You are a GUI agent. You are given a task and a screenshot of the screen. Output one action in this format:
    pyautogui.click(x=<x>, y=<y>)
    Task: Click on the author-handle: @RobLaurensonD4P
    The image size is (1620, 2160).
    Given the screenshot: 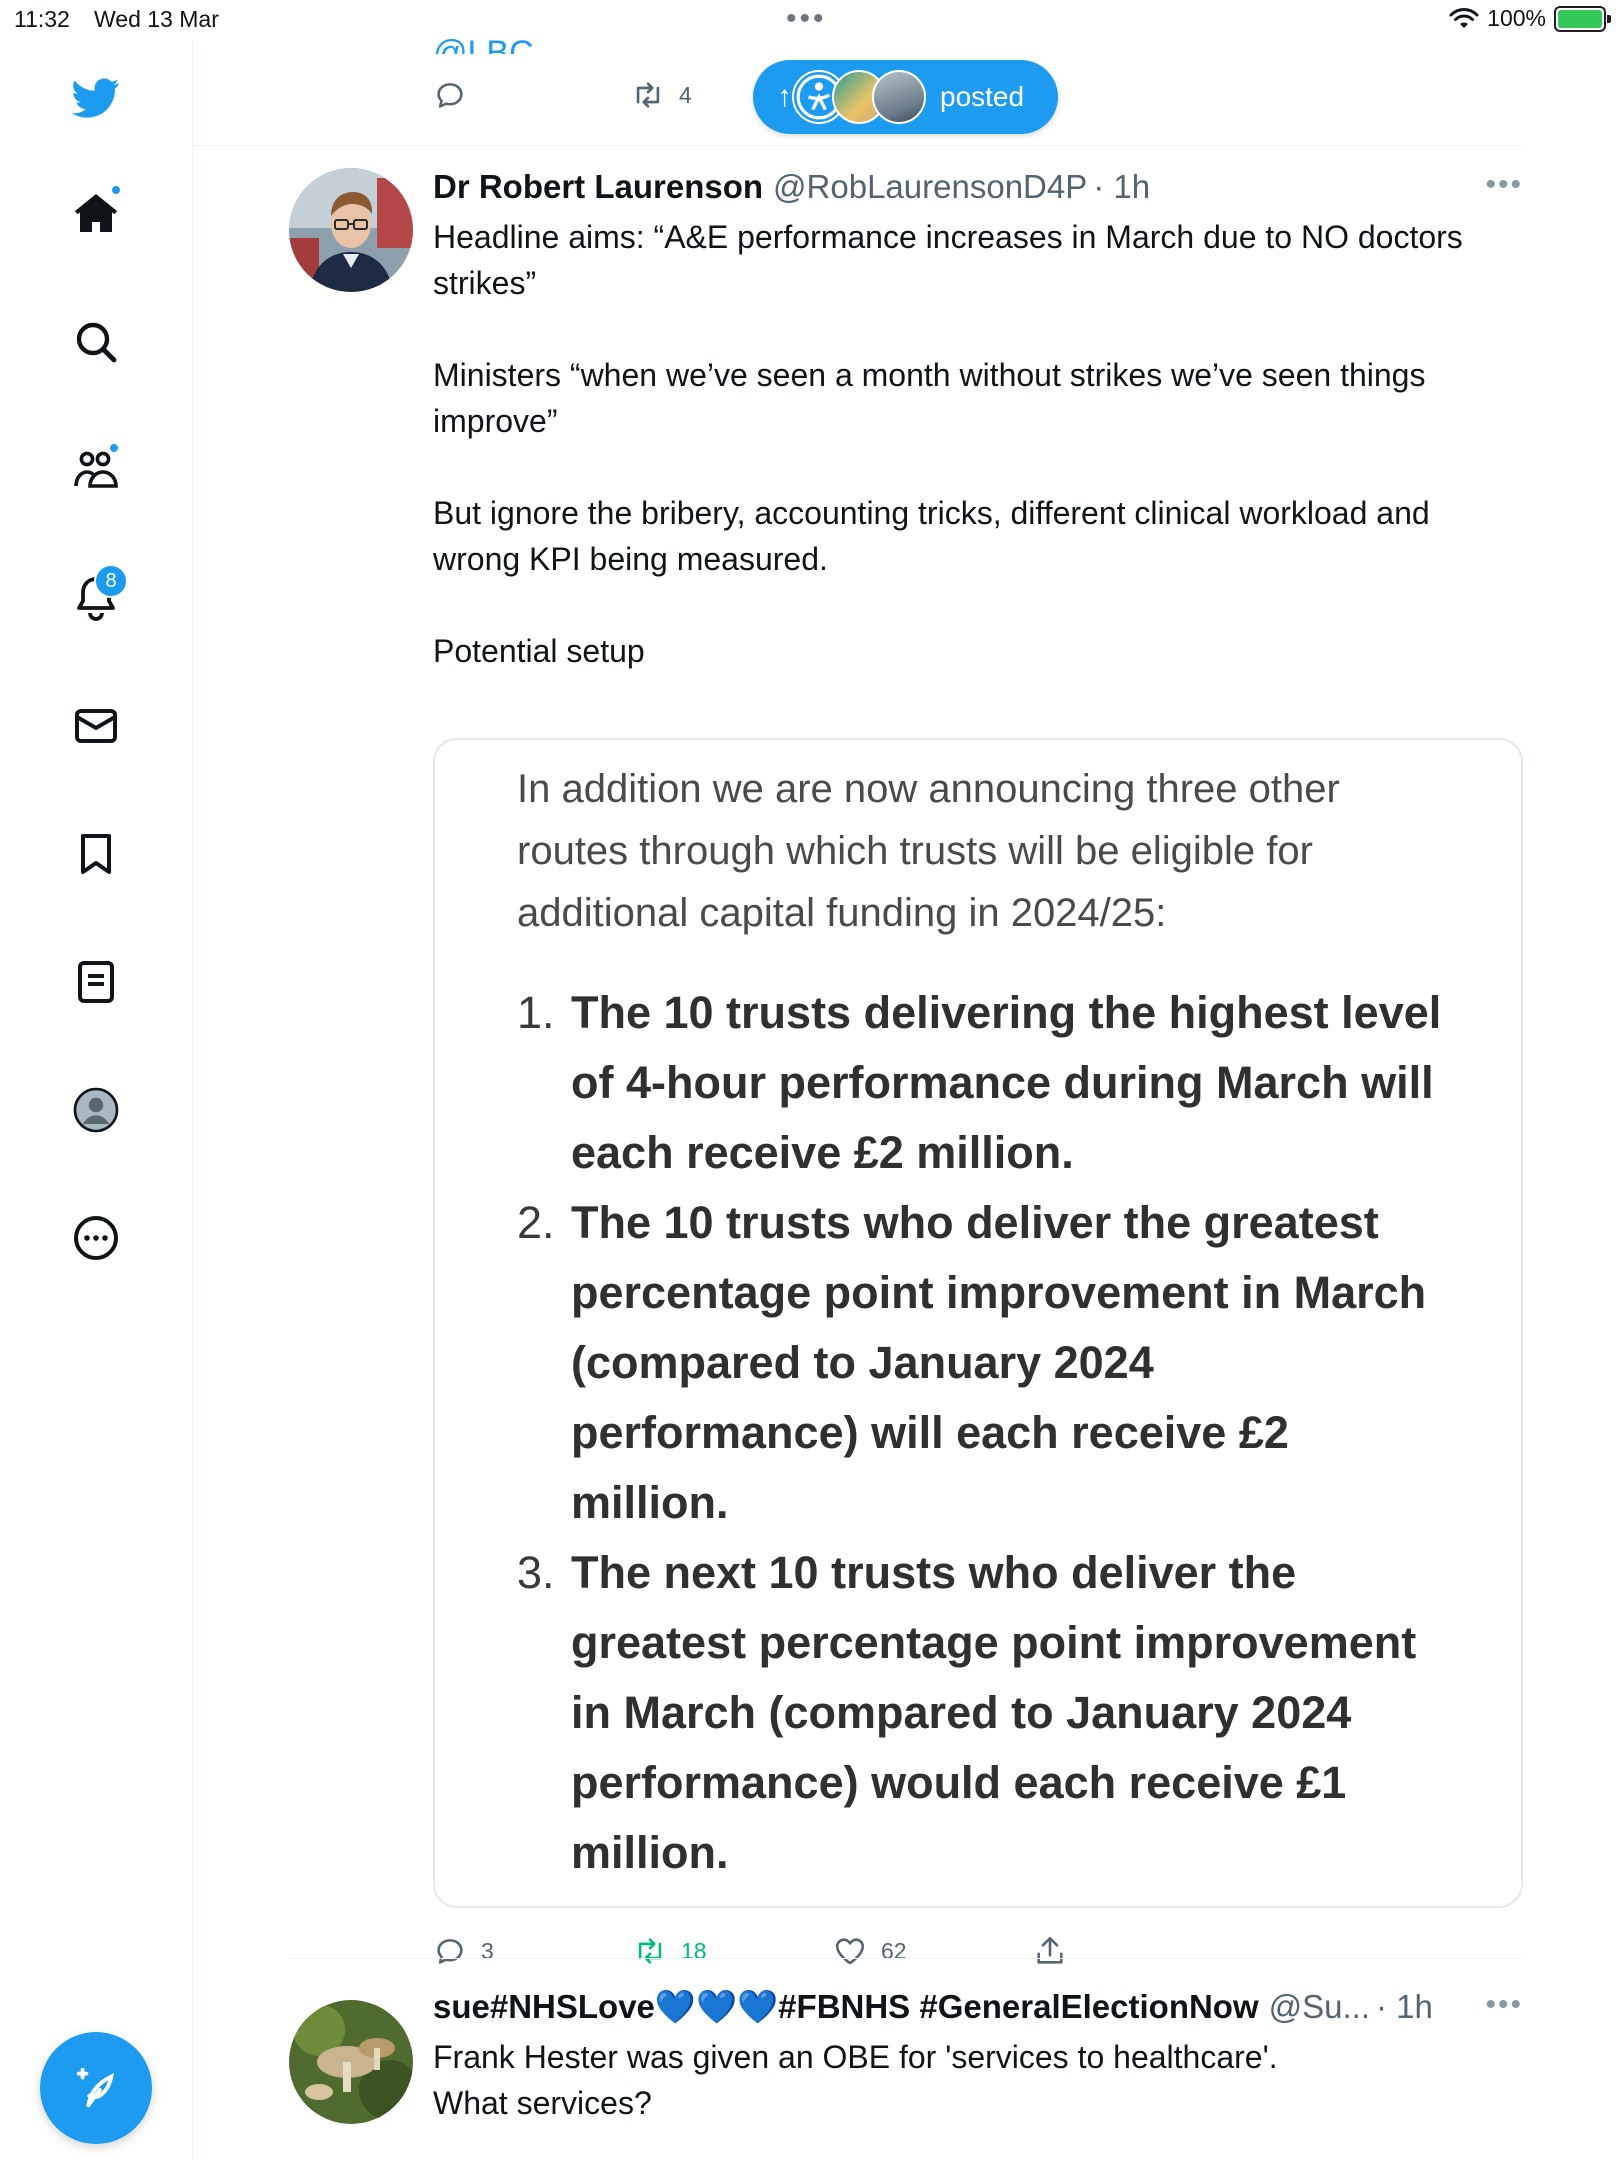 What is the action you would take?
    pyautogui.click(x=930, y=187)
    